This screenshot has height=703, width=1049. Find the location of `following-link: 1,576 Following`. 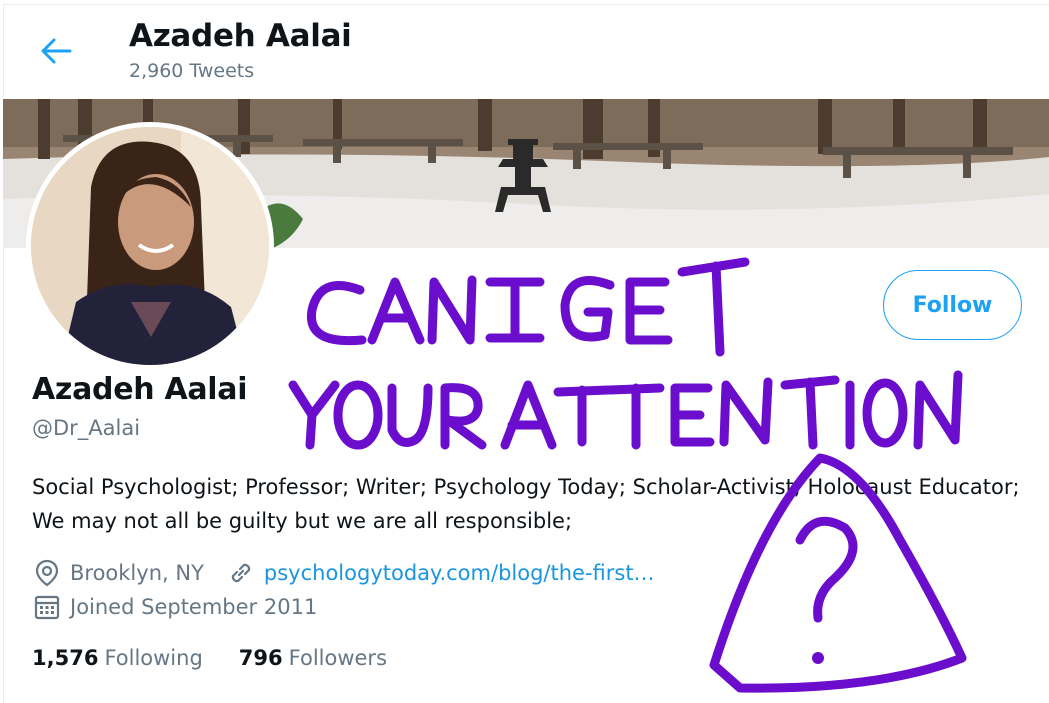

following-link: 1,576 Following is located at coordinates (117, 658).